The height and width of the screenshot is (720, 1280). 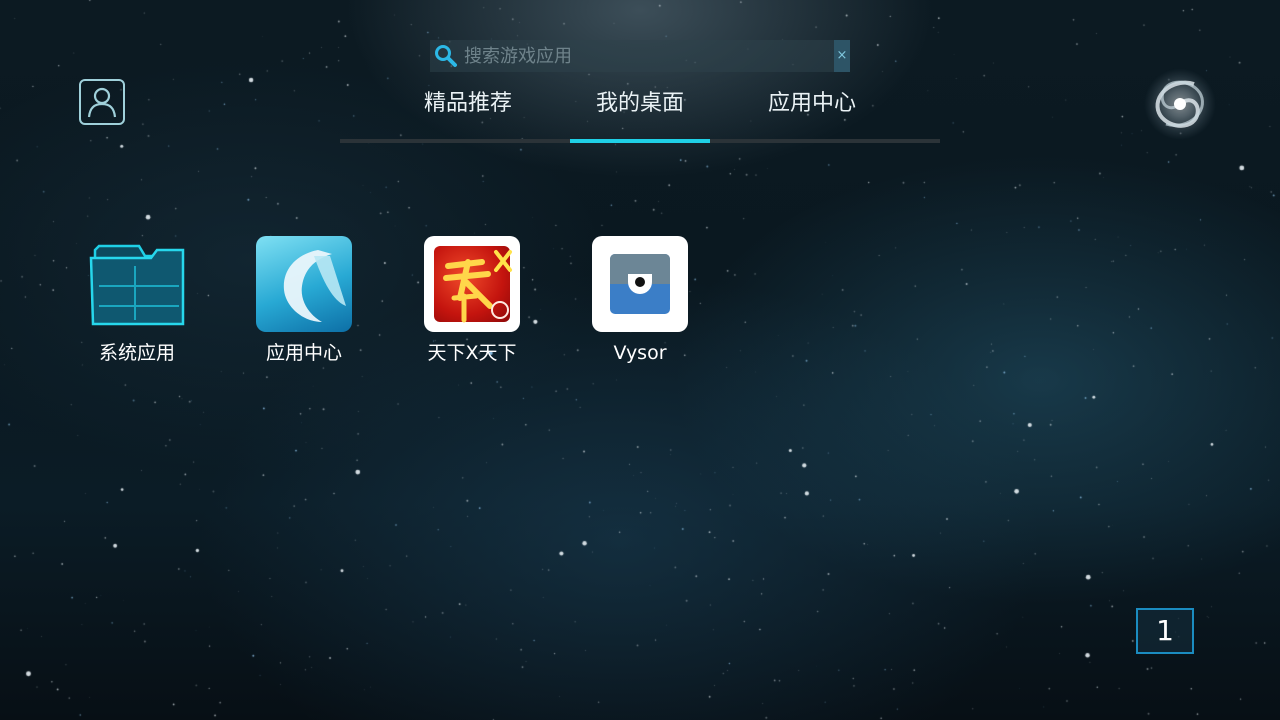 I want to click on app-vysor: Vysor, so click(x=640, y=301).